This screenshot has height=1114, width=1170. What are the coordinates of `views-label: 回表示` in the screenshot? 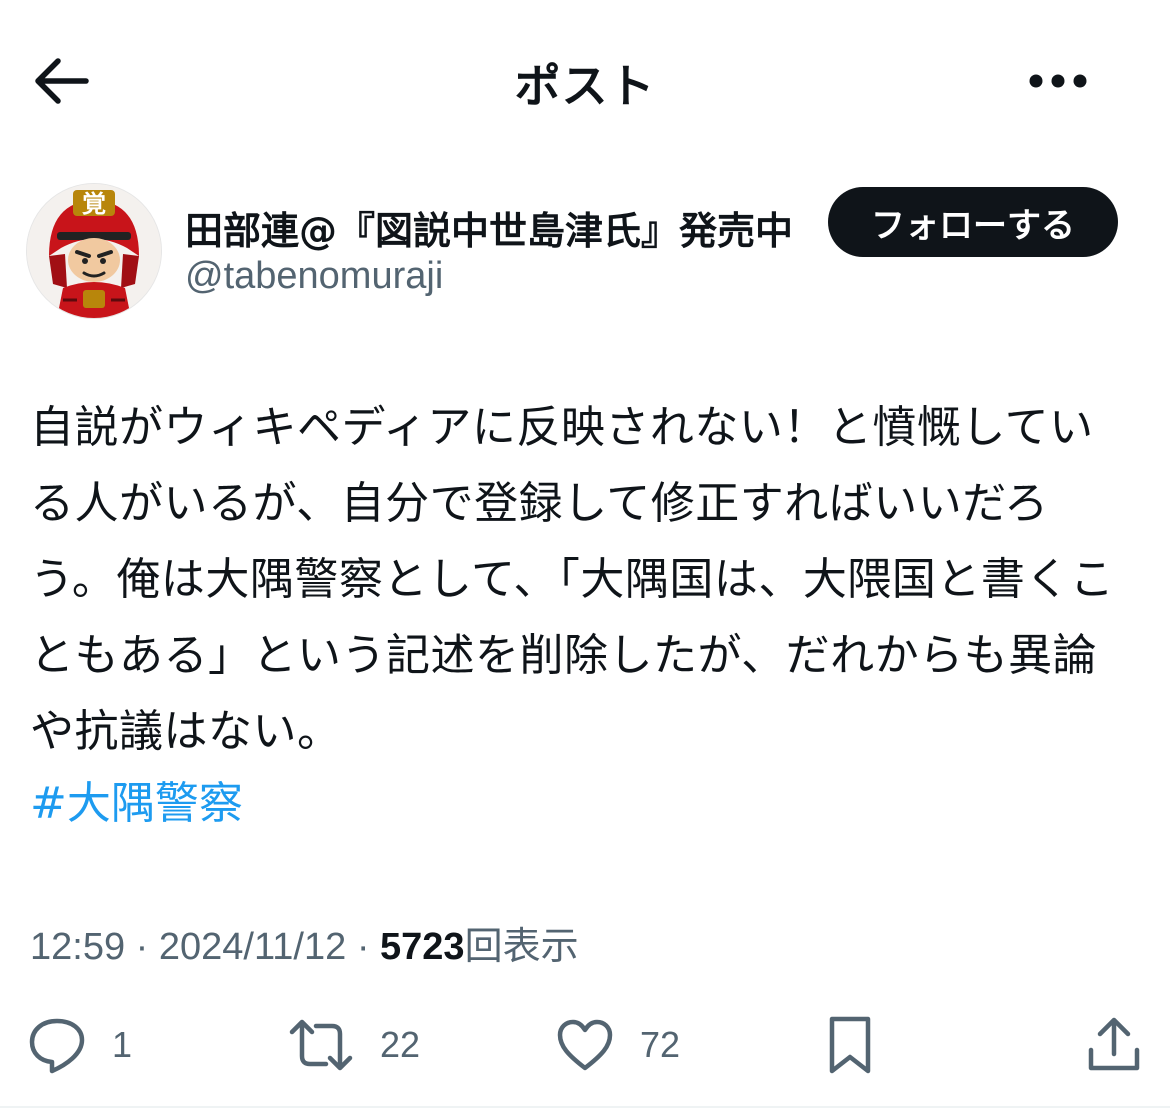 It's located at (521, 947).